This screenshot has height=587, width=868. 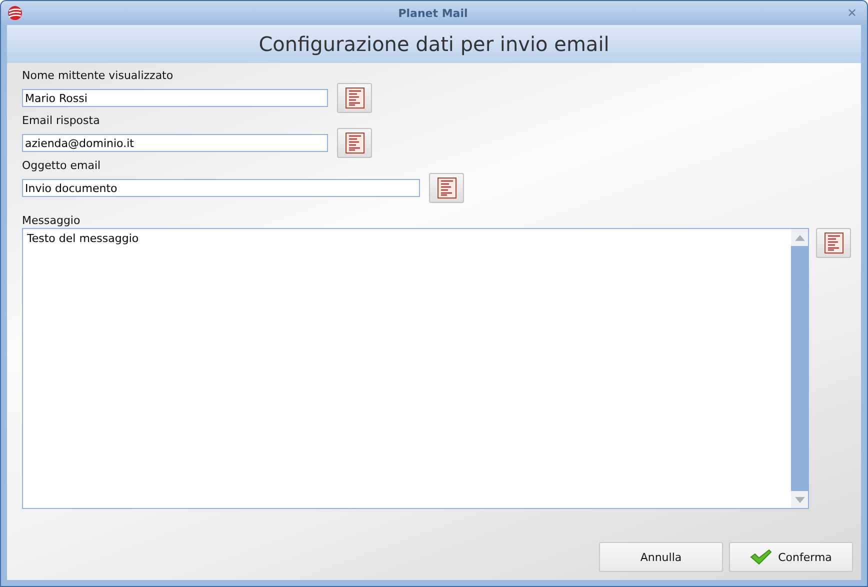 I want to click on text-field: Invio documento, so click(x=221, y=188).